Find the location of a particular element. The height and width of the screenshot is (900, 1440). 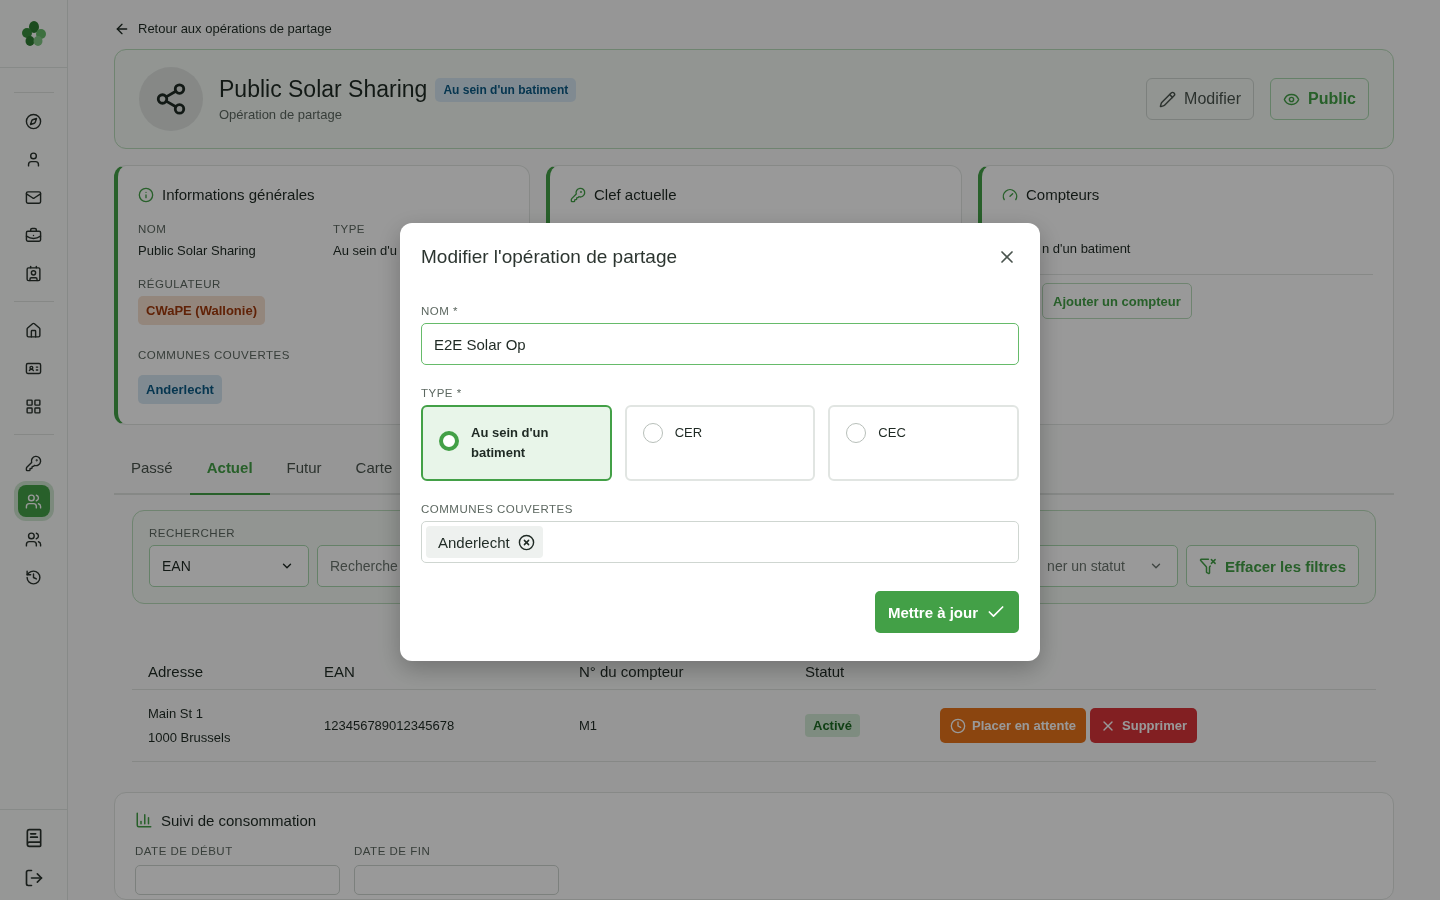

pencil-icon is located at coordinates (1168, 99).